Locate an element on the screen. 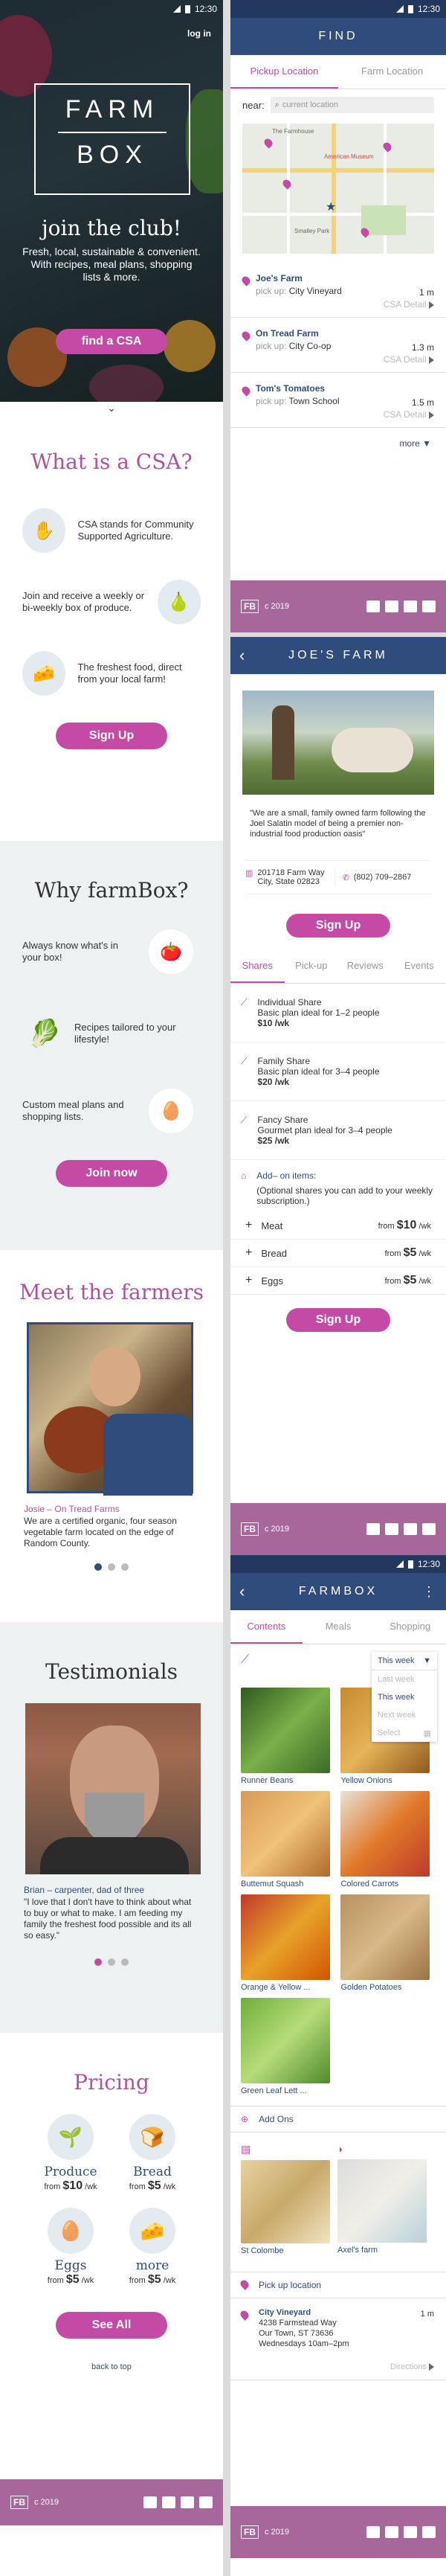 This screenshot has height=2576, width=446. more-link: more ▼ is located at coordinates (338, 443).